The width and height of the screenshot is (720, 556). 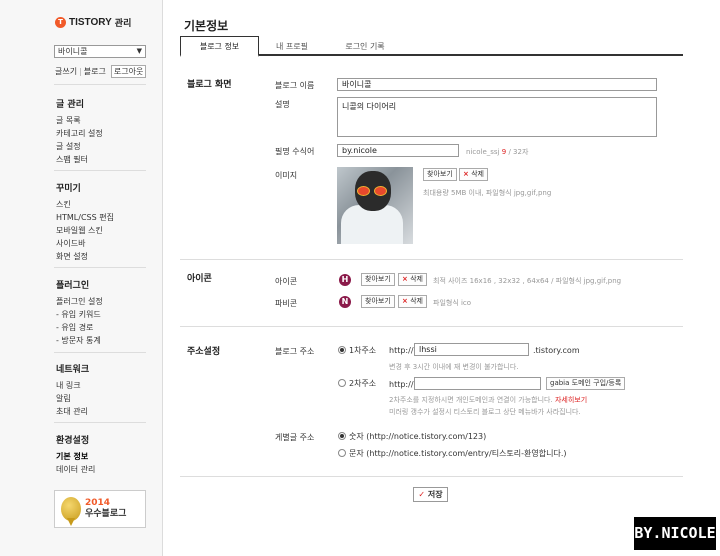 I want to click on menu-item-basic-info: 기본 정보, so click(x=75, y=456).